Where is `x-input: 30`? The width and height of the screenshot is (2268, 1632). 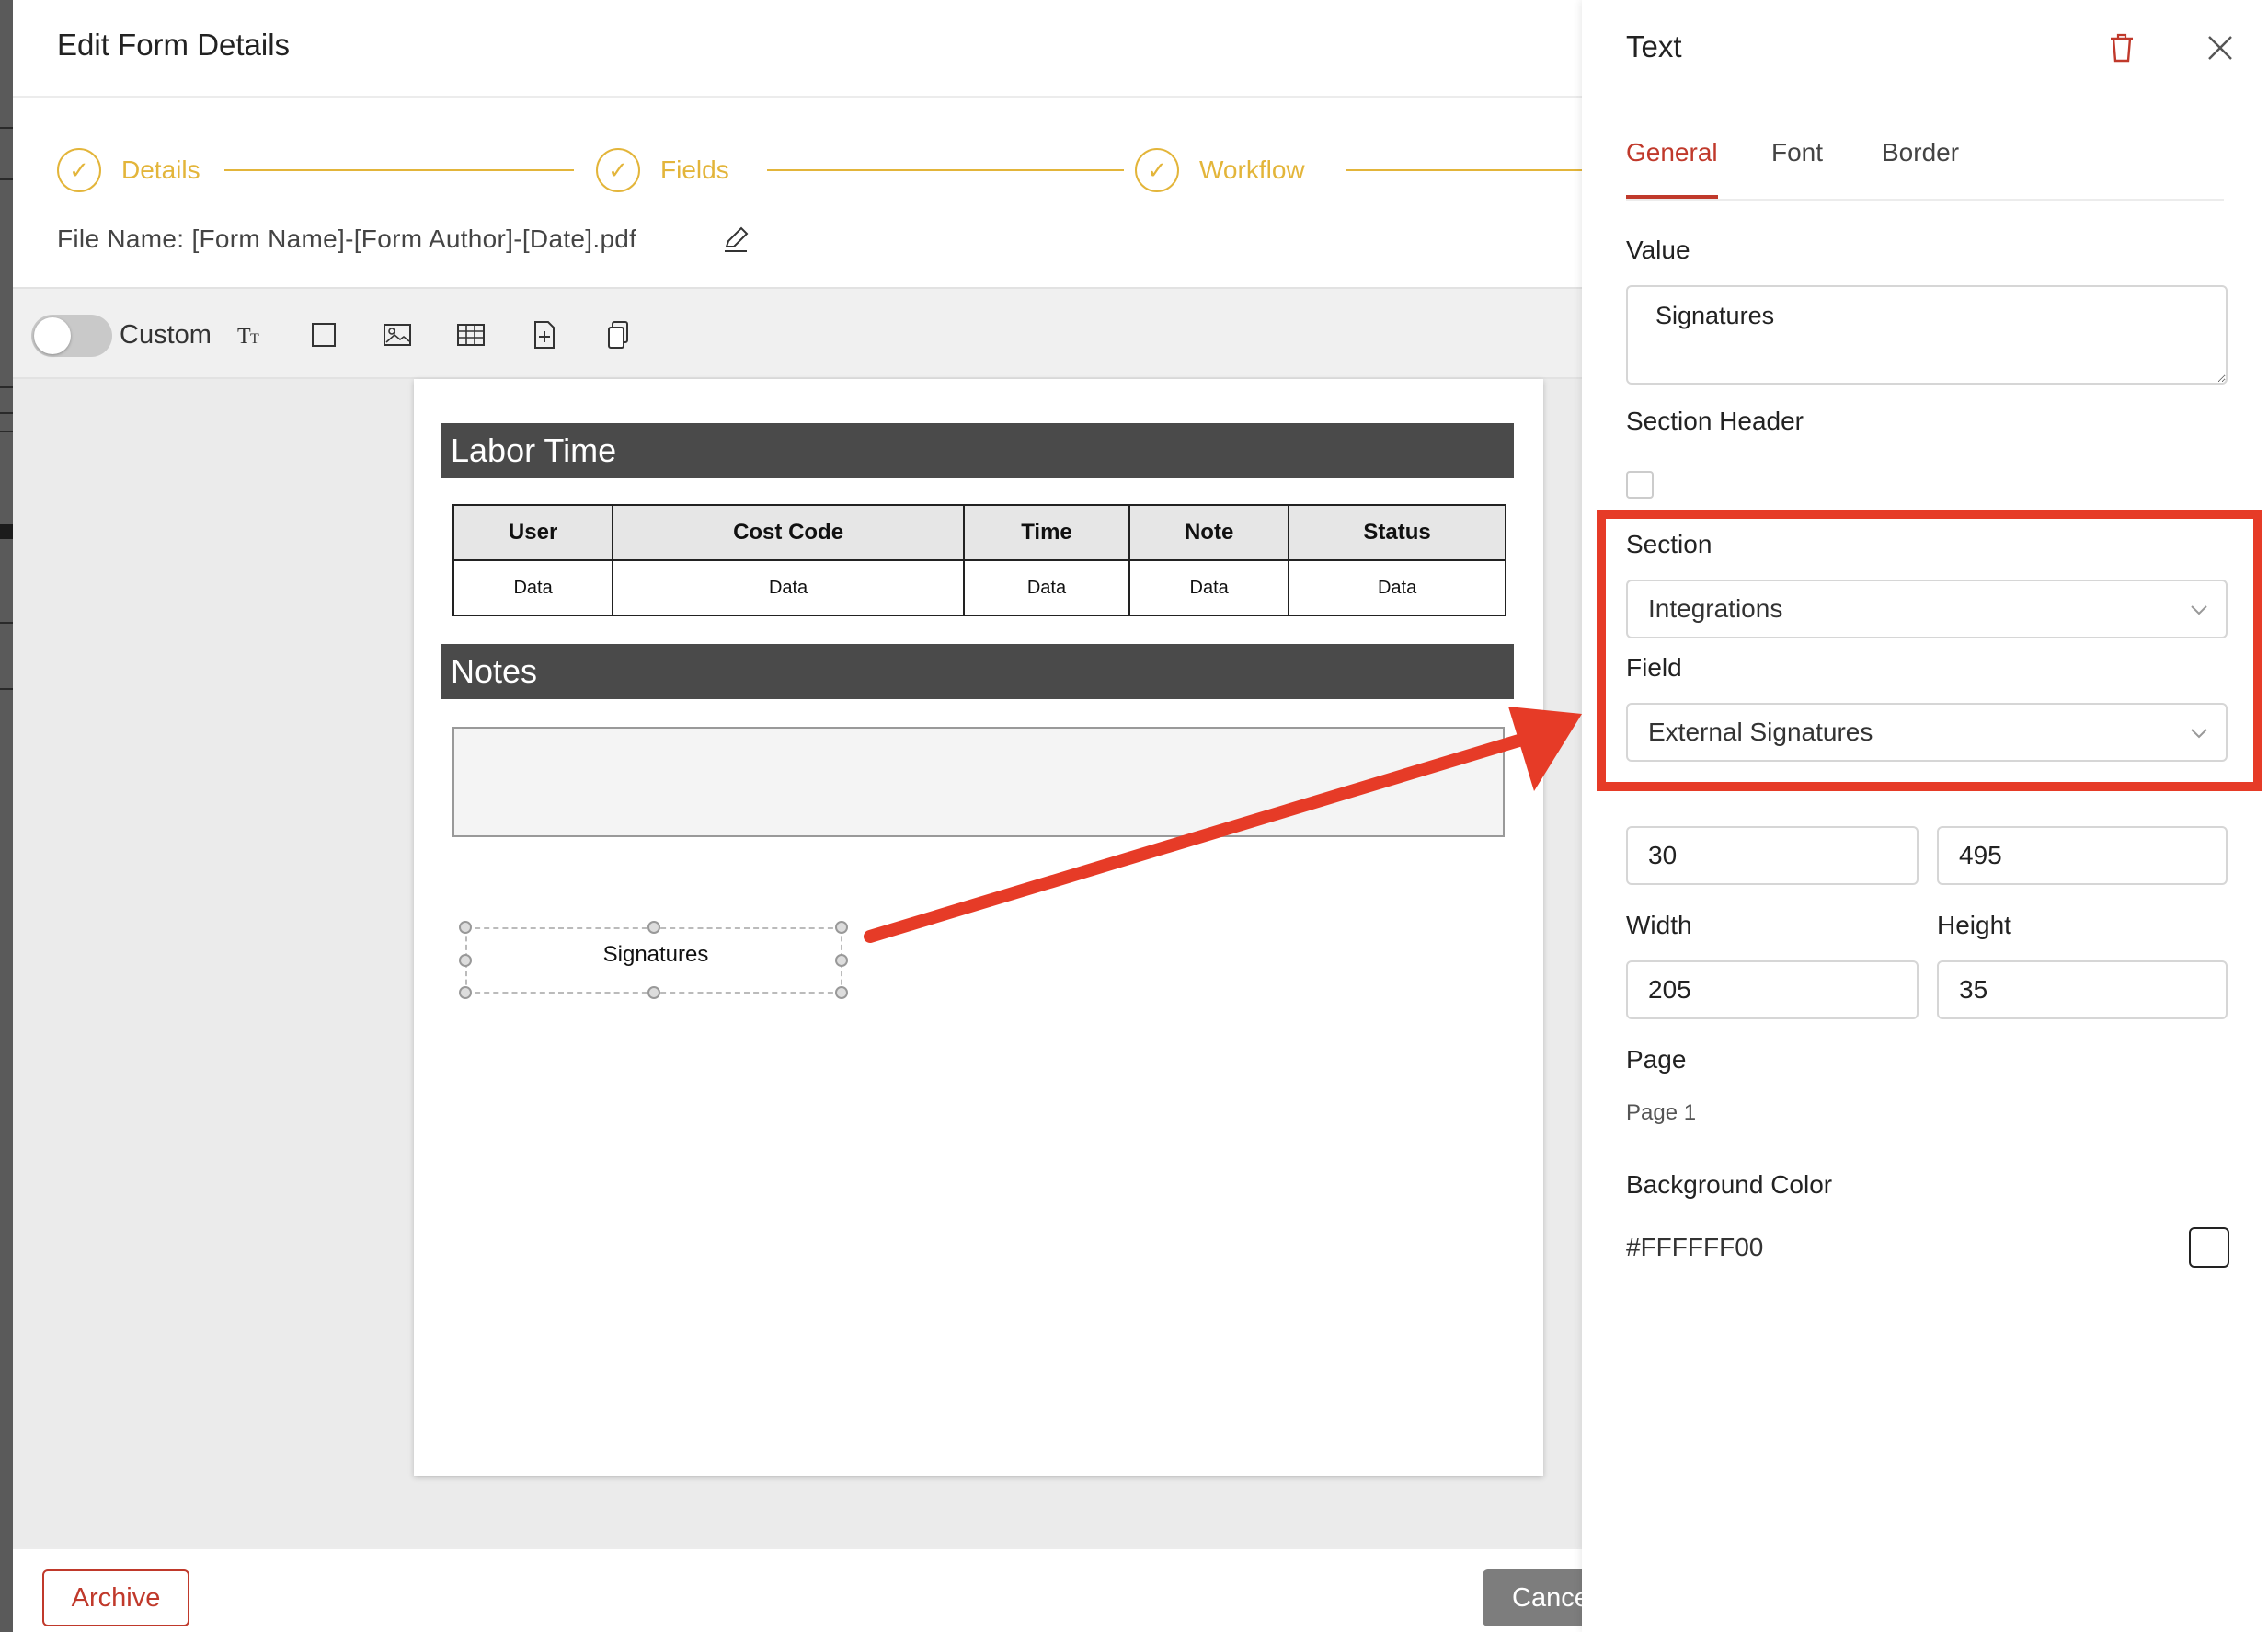 x-input: 30 is located at coordinates (1772, 855).